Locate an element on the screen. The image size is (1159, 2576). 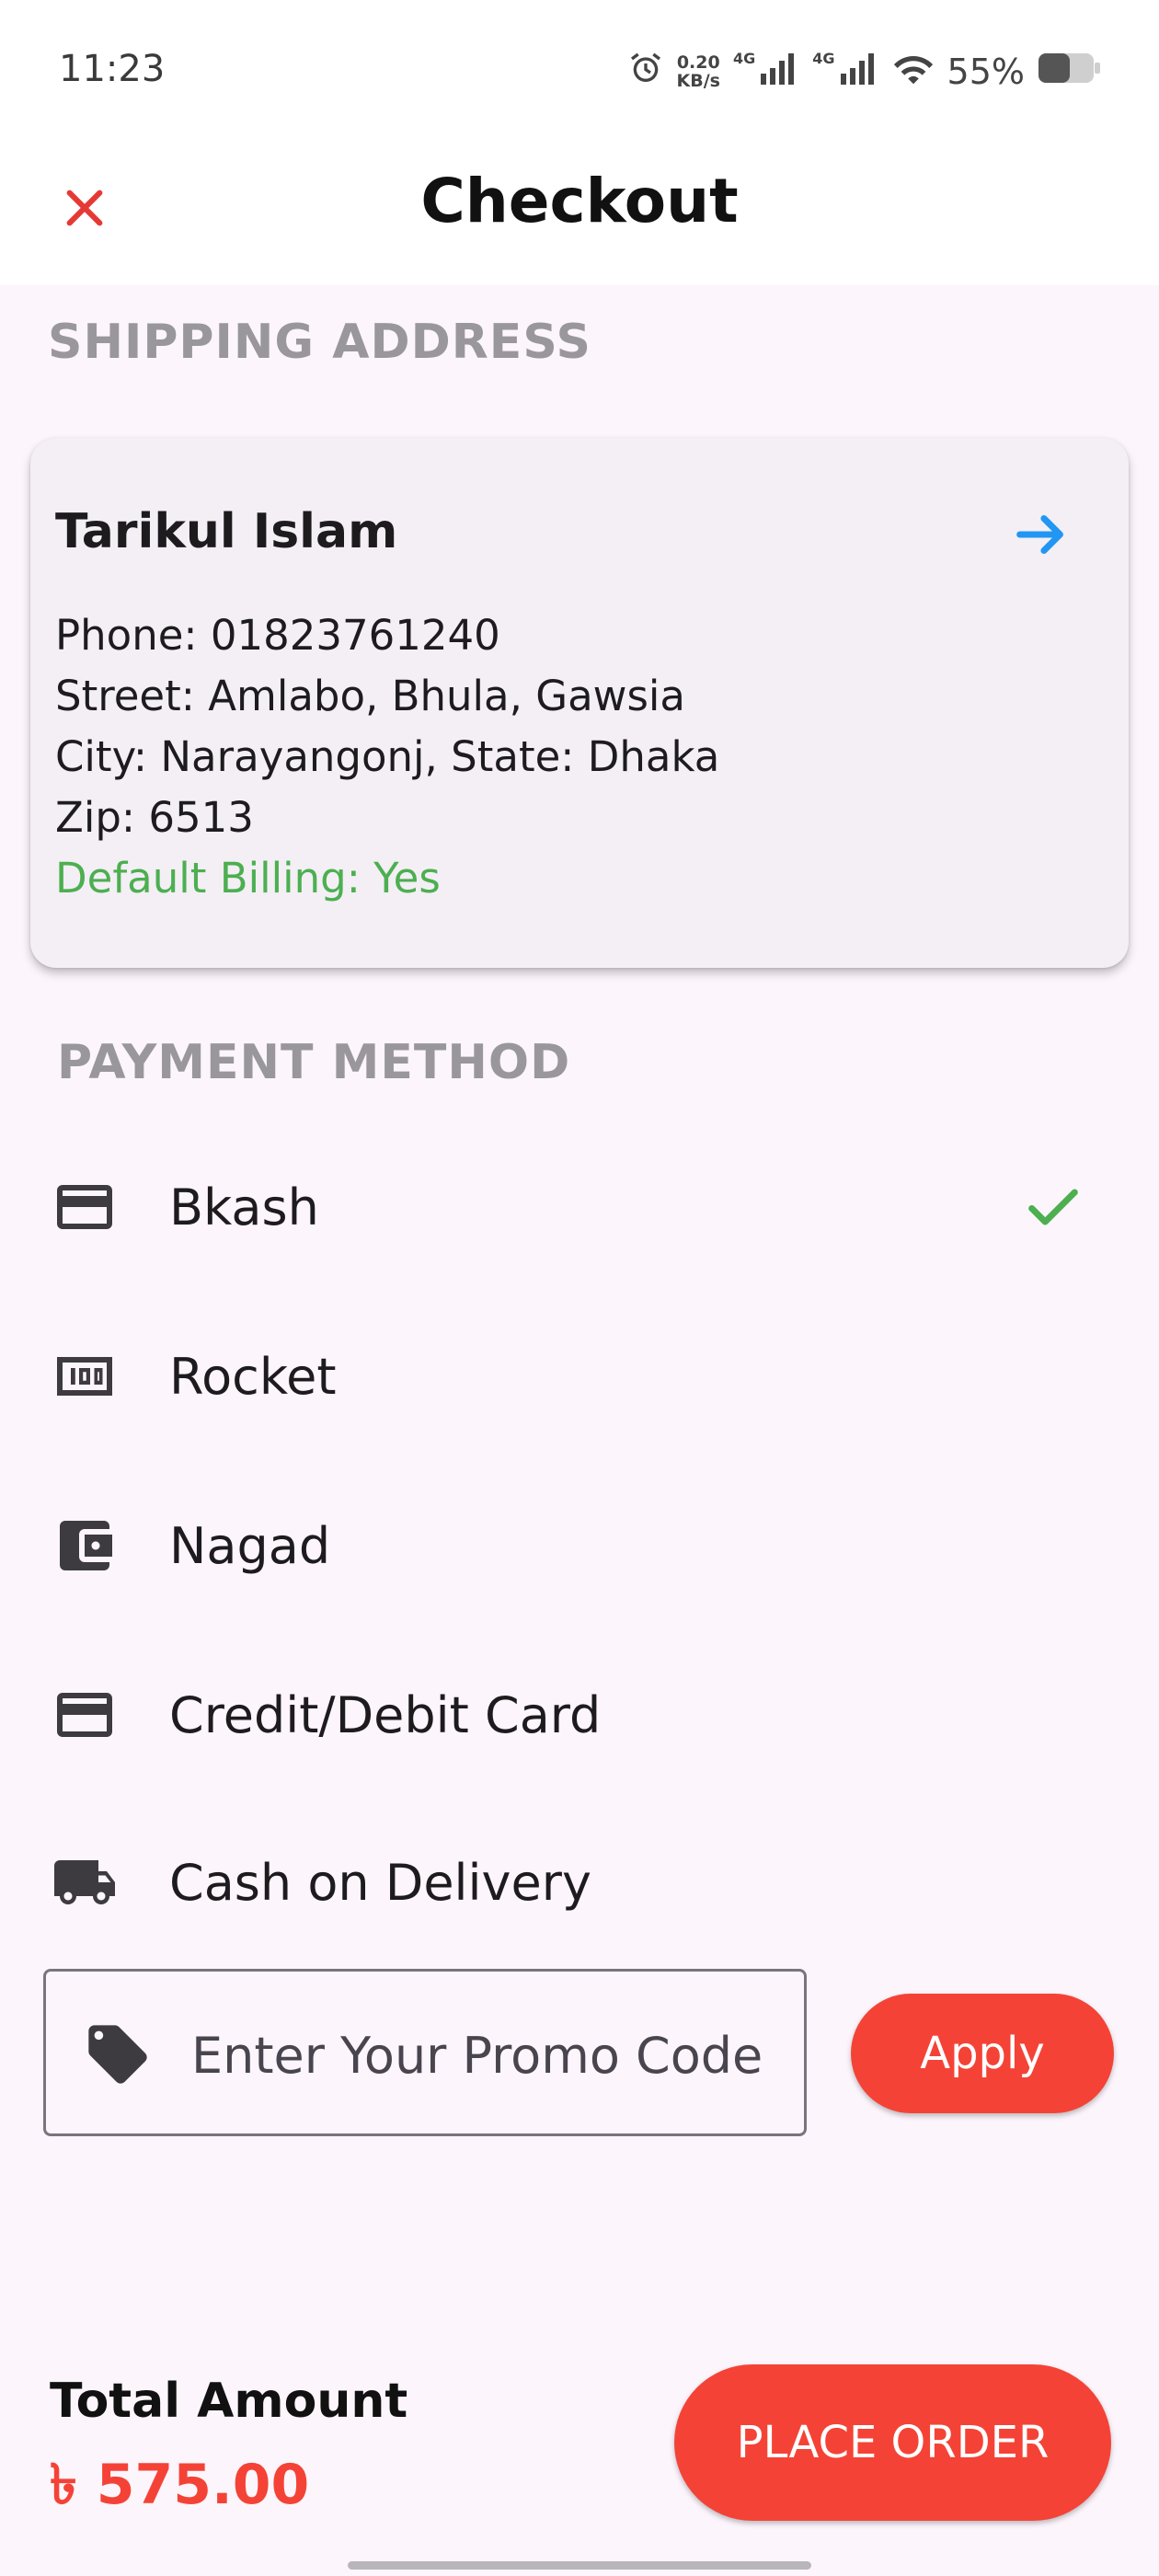
payment-option-nagad: Nagad is located at coordinates (579, 1545).